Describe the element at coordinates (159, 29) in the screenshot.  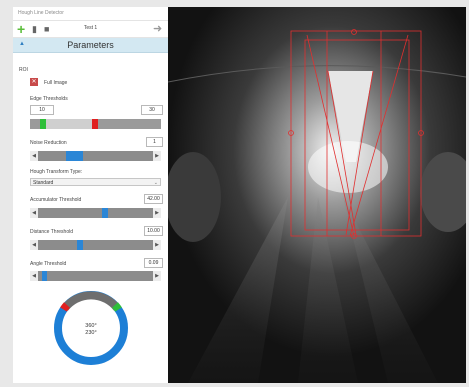
I see `arrow-right-icon: ➜` at that location.